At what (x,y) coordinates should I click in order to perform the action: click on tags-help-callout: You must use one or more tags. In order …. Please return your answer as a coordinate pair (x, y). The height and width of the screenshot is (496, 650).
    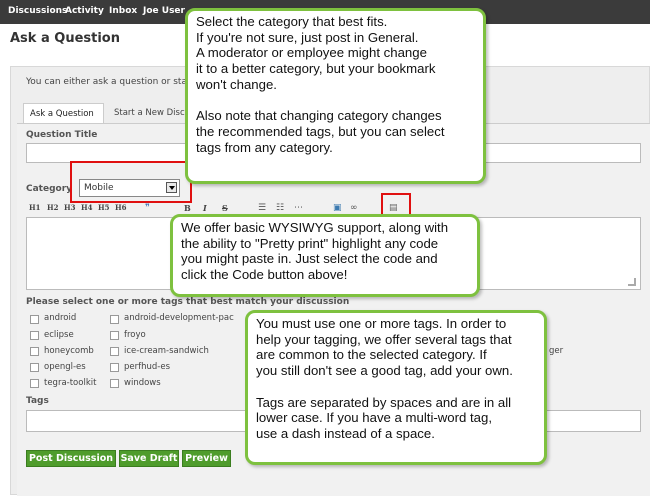
    Looking at the image, I should click on (396, 387).